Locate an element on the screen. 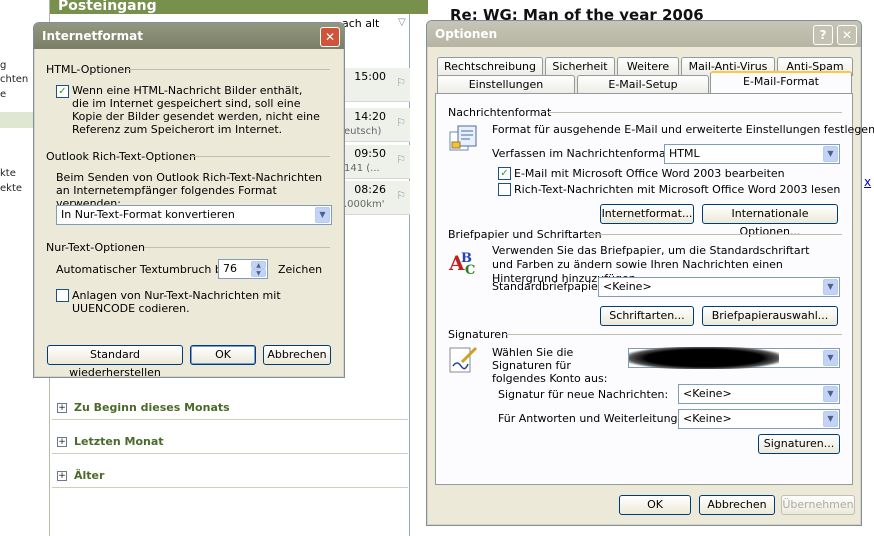 The image size is (874, 536). chevron-up-icon: ▲ is located at coordinates (258, 265).